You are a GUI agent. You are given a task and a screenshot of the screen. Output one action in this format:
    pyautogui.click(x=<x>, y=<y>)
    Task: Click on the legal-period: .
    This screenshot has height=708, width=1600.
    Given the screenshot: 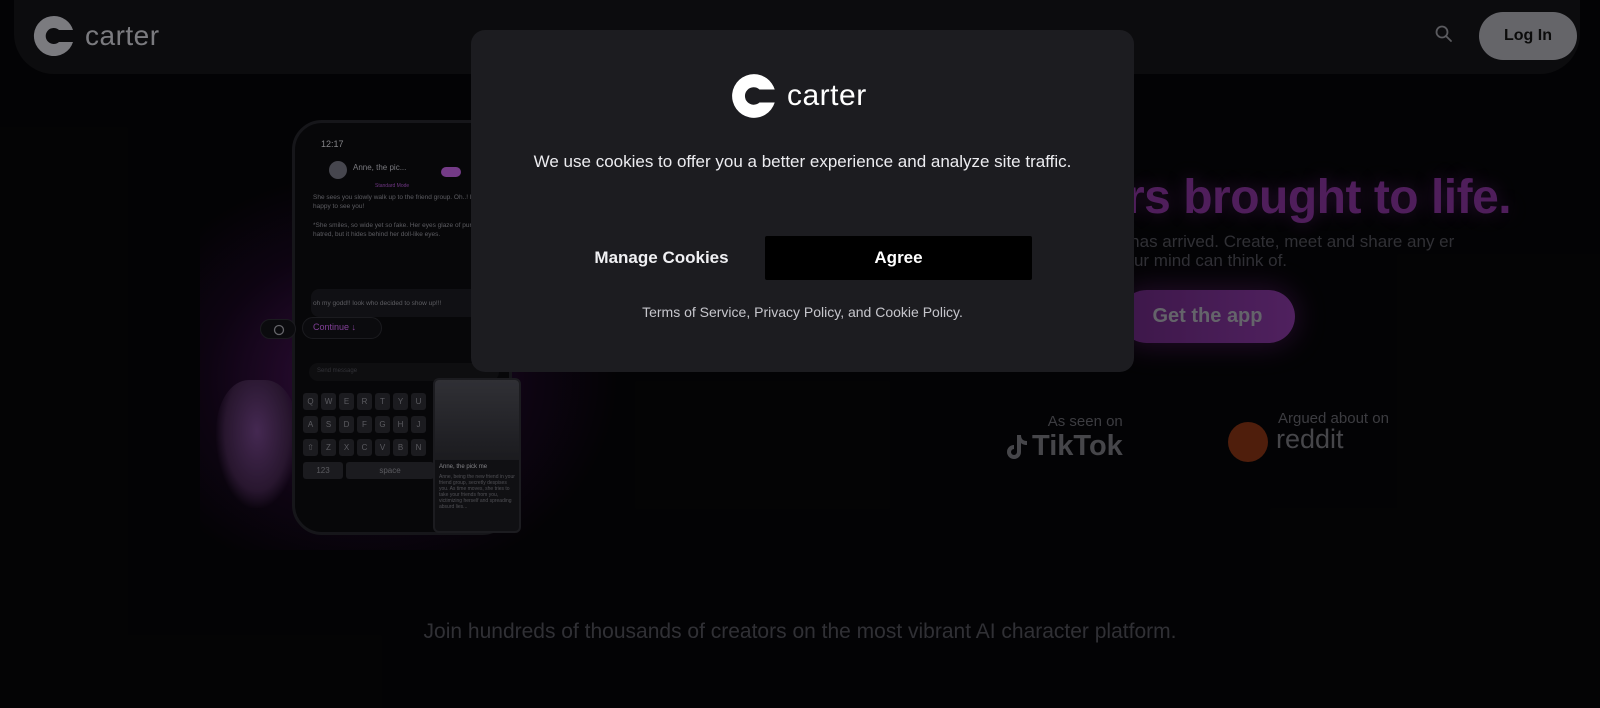 What is the action you would take?
    pyautogui.click(x=961, y=312)
    